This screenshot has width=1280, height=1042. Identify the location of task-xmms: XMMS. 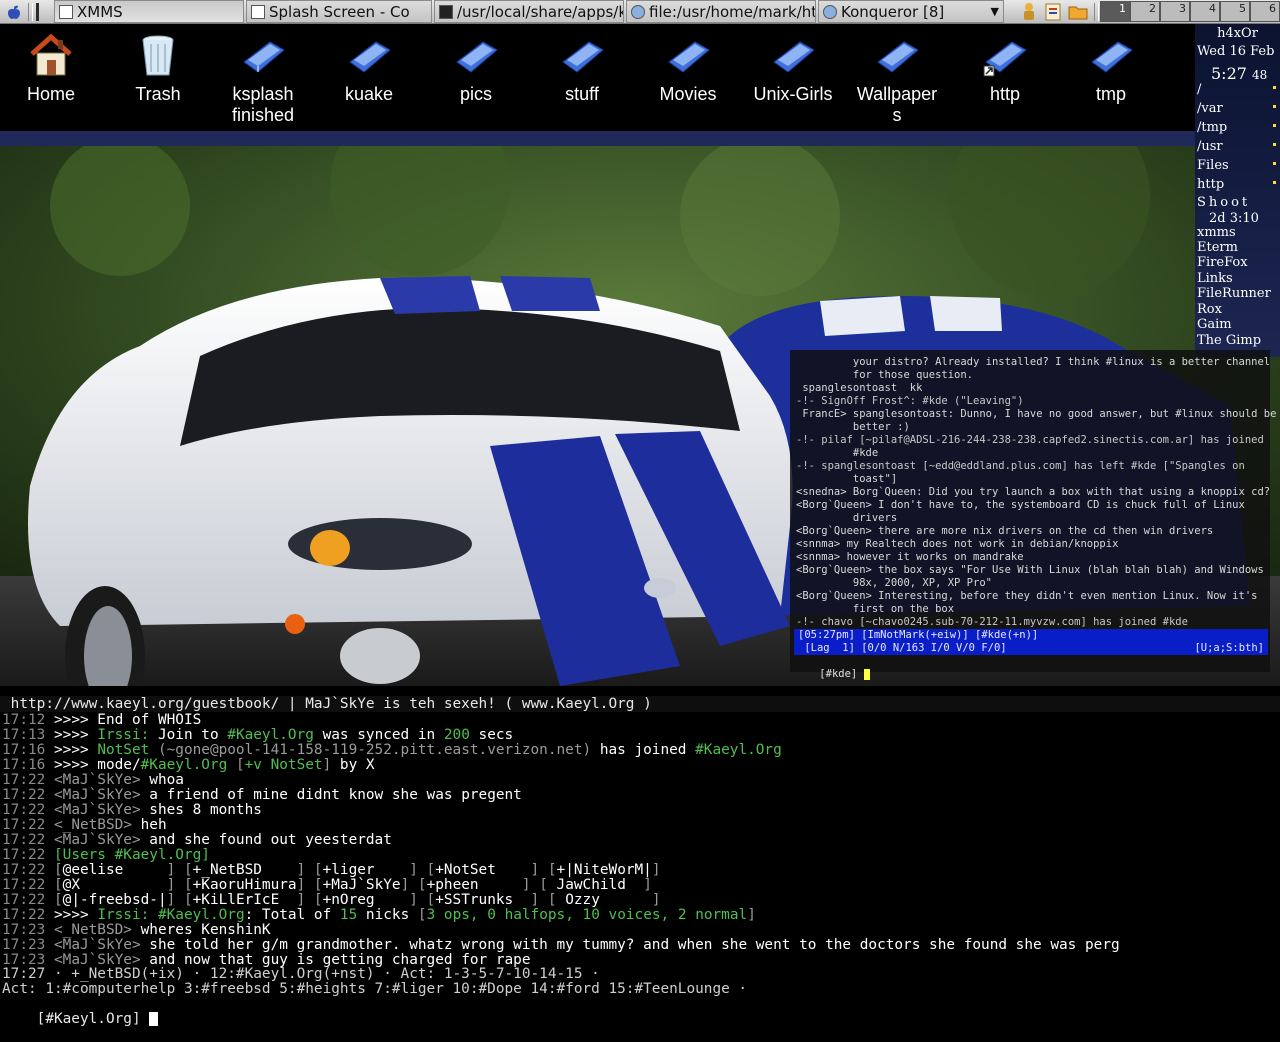
(149, 11).